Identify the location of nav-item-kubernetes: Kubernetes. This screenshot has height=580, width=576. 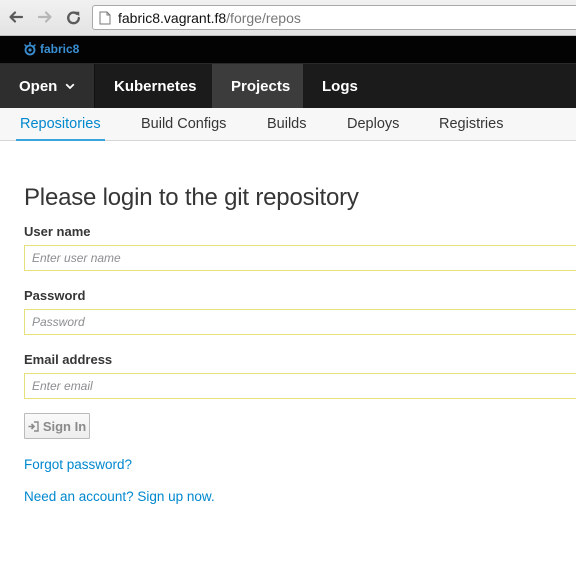
(153, 86).